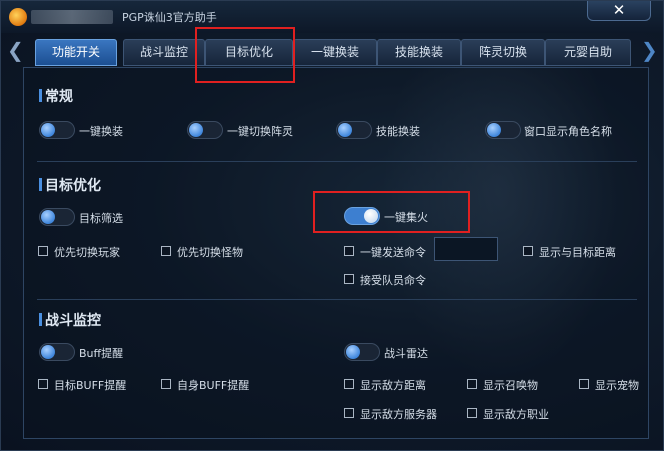 This screenshot has width=664, height=451. I want to click on checkbox-send-command, so click(349, 251).